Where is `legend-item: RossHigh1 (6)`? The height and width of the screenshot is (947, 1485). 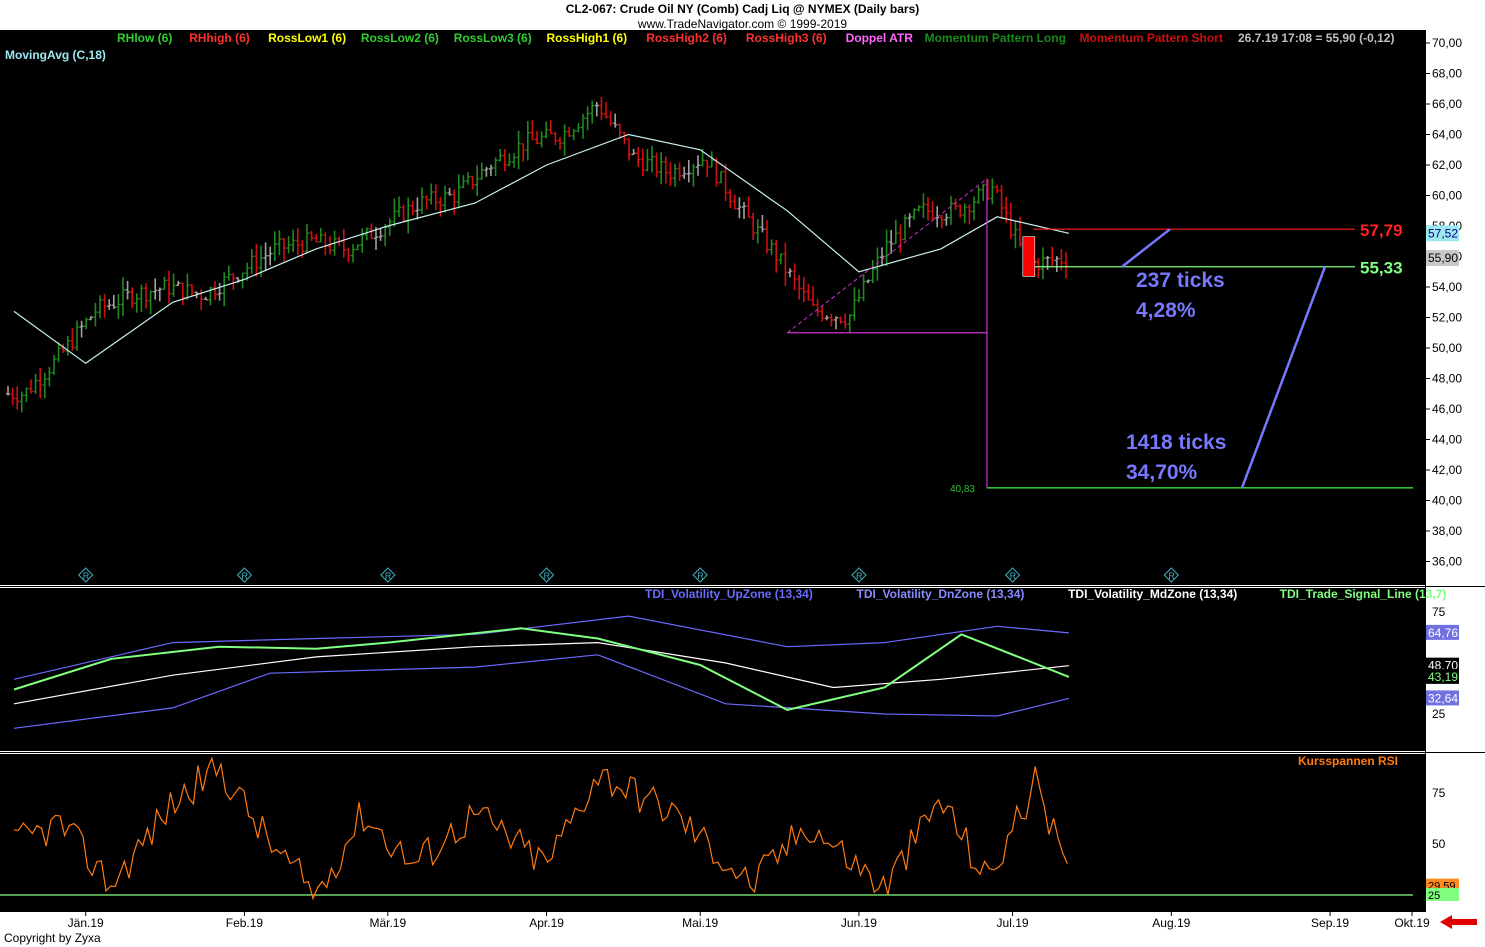
legend-item: RossHigh1 (6) is located at coordinates (587, 38).